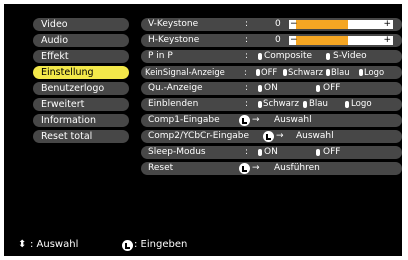 Image resolution: width=408 pixels, height=260 pixels. What do you see at coordinates (54, 244) in the screenshot?
I see `footer-select-hint: : Auswahl` at bounding box center [54, 244].